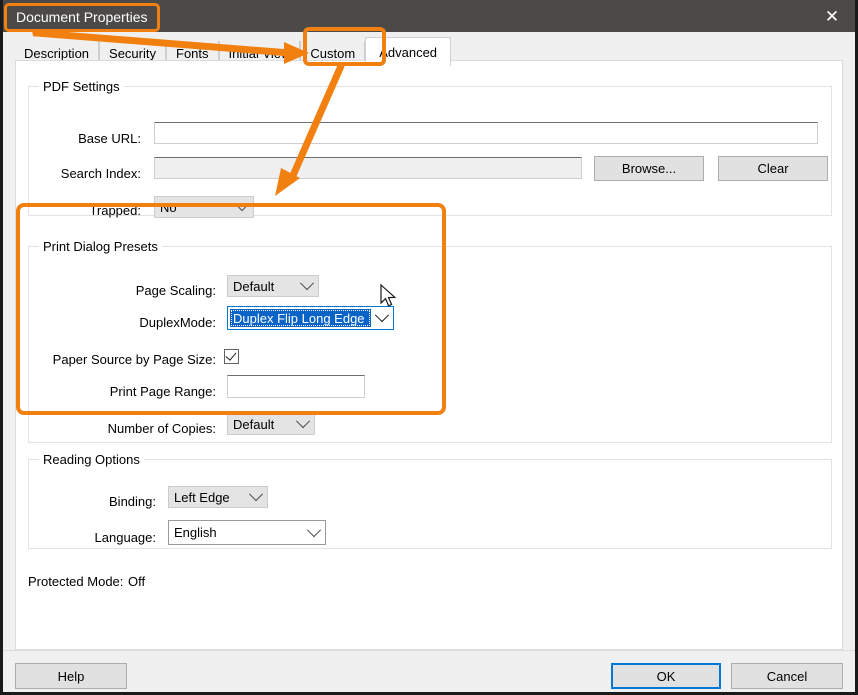  I want to click on binding-combobox: Left Edge, so click(218, 497).